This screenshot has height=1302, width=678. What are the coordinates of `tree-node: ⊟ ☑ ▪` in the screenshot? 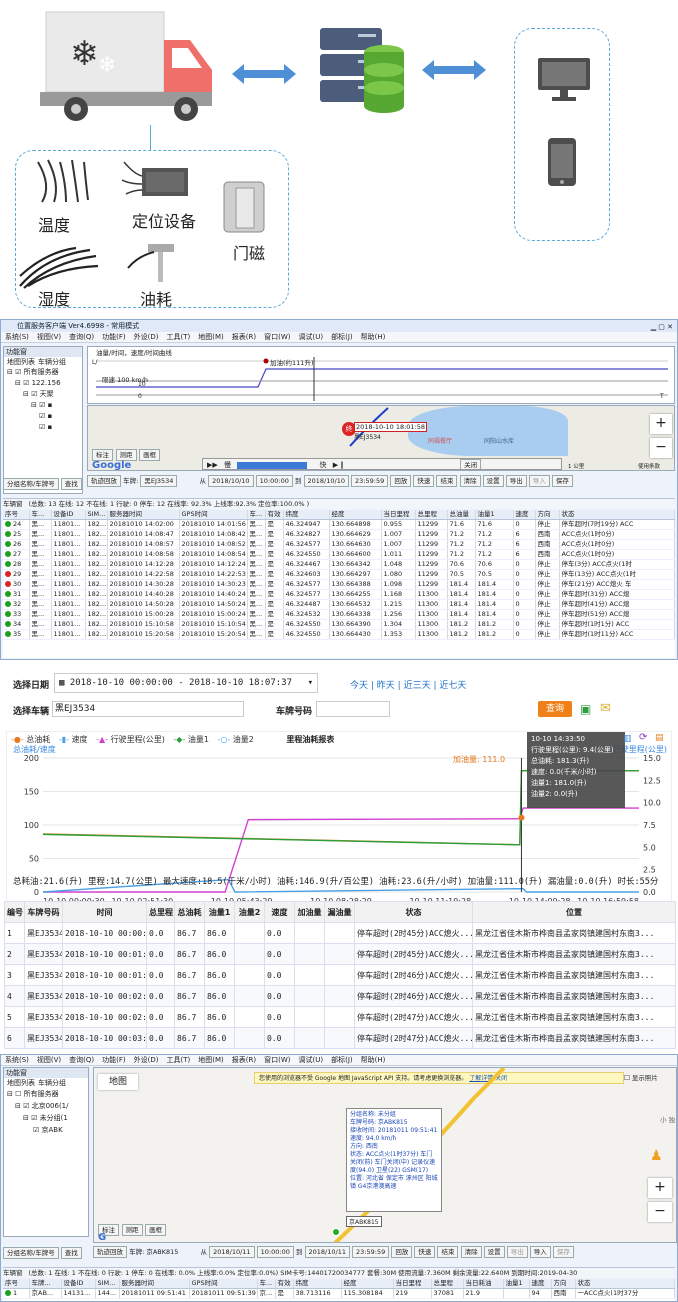 It's located at (44, 405).